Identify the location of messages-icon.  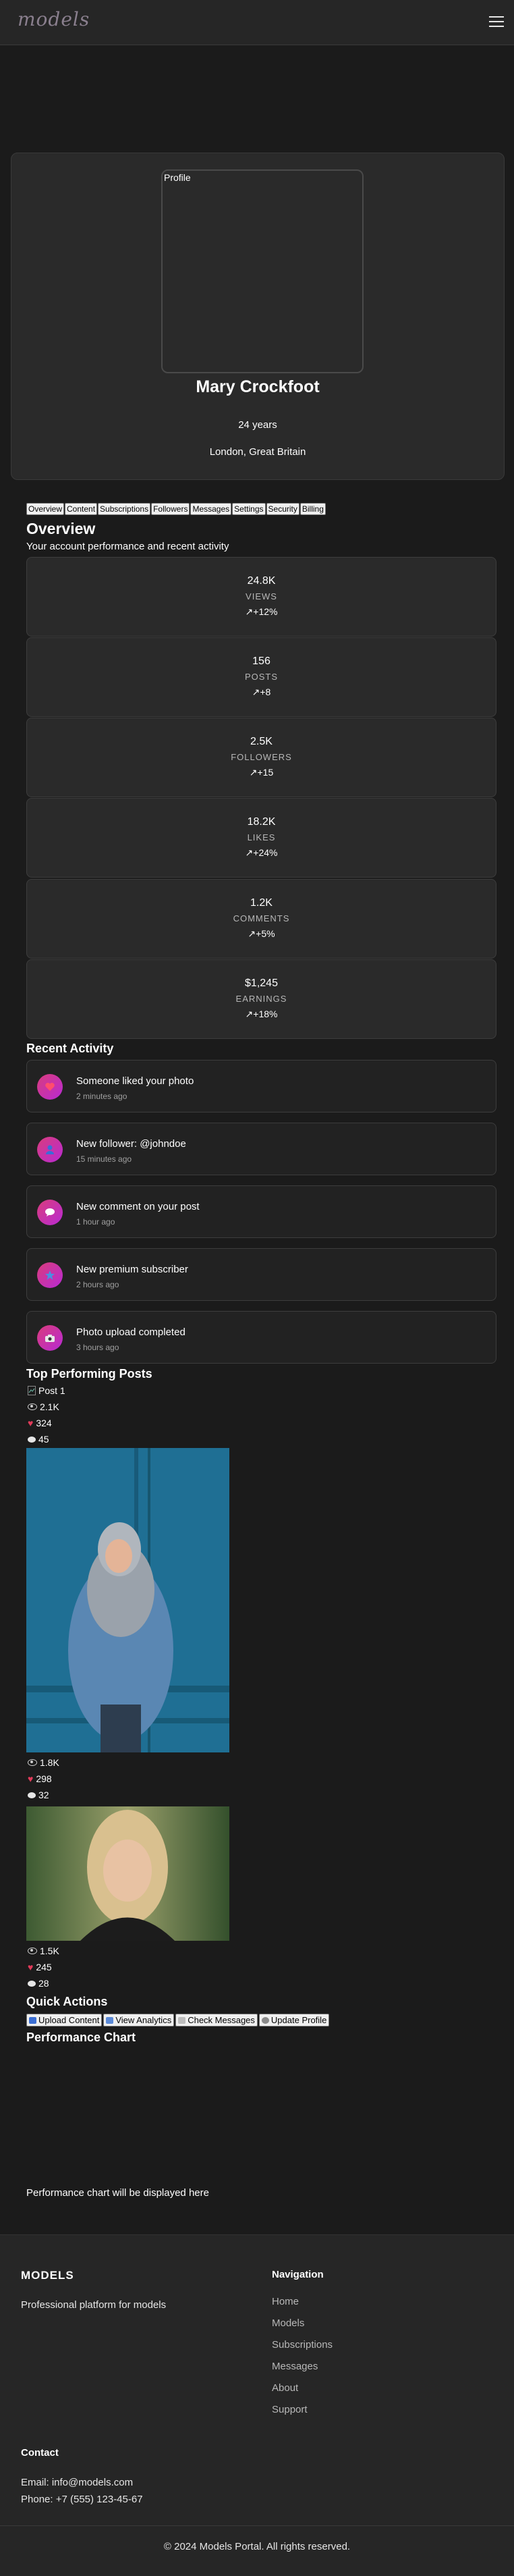
(182, 2020).